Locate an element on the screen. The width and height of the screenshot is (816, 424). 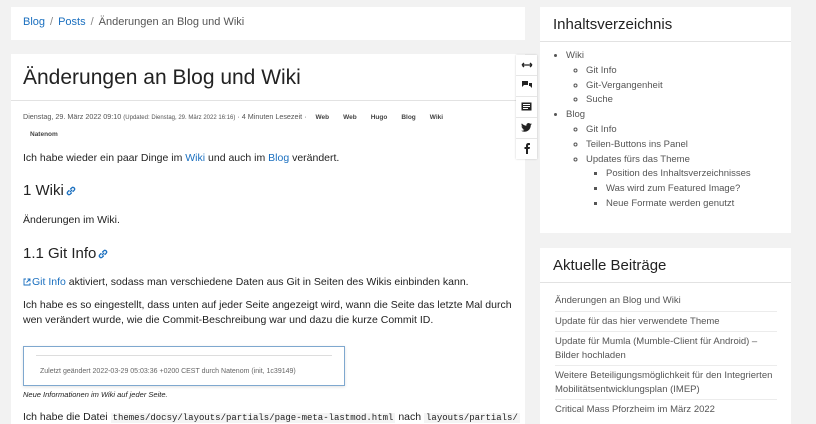
breadcrumb-posts-link: Posts is located at coordinates (72, 22).